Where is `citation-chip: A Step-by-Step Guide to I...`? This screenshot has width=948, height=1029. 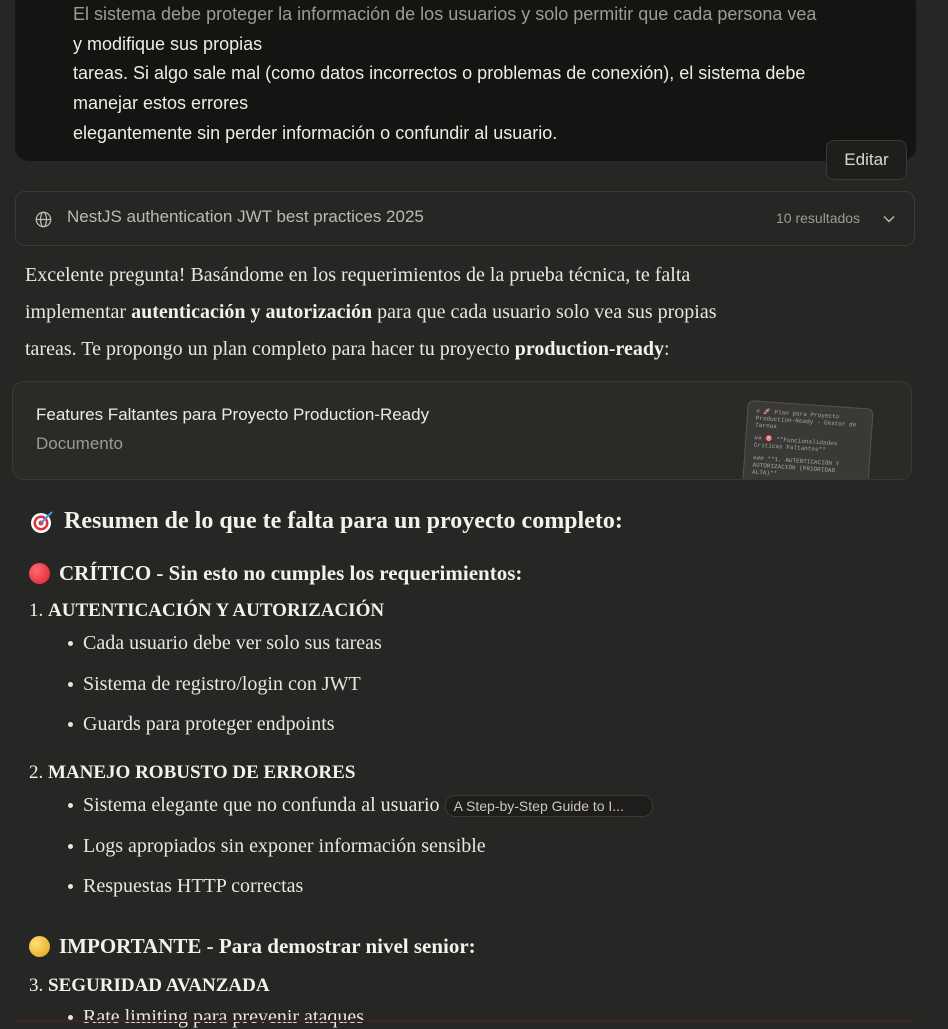
citation-chip: A Step-by-Step Guide to I... is located at coordinates (548, 805).